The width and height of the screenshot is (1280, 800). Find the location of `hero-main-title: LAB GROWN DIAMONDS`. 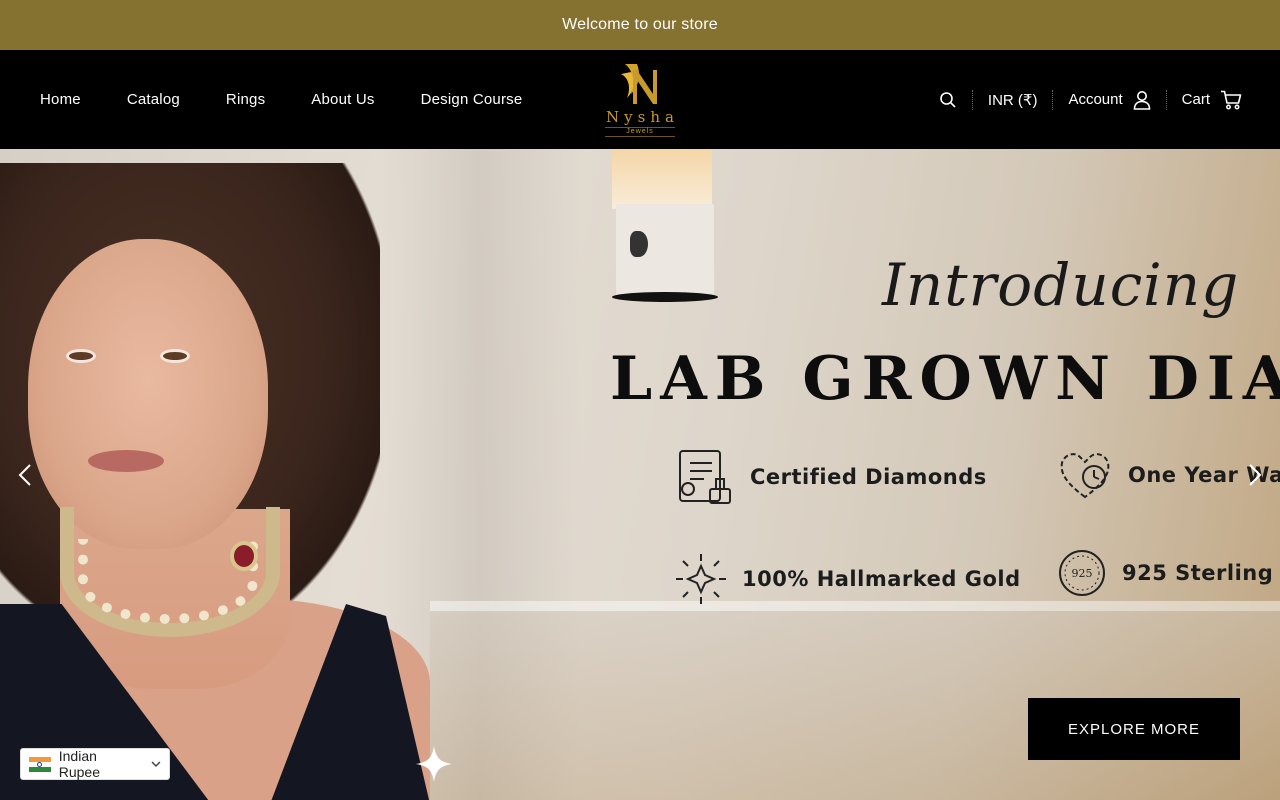

hero-main-title: LAB GROWN DIAMONDS is located at coordinates (945, 379).